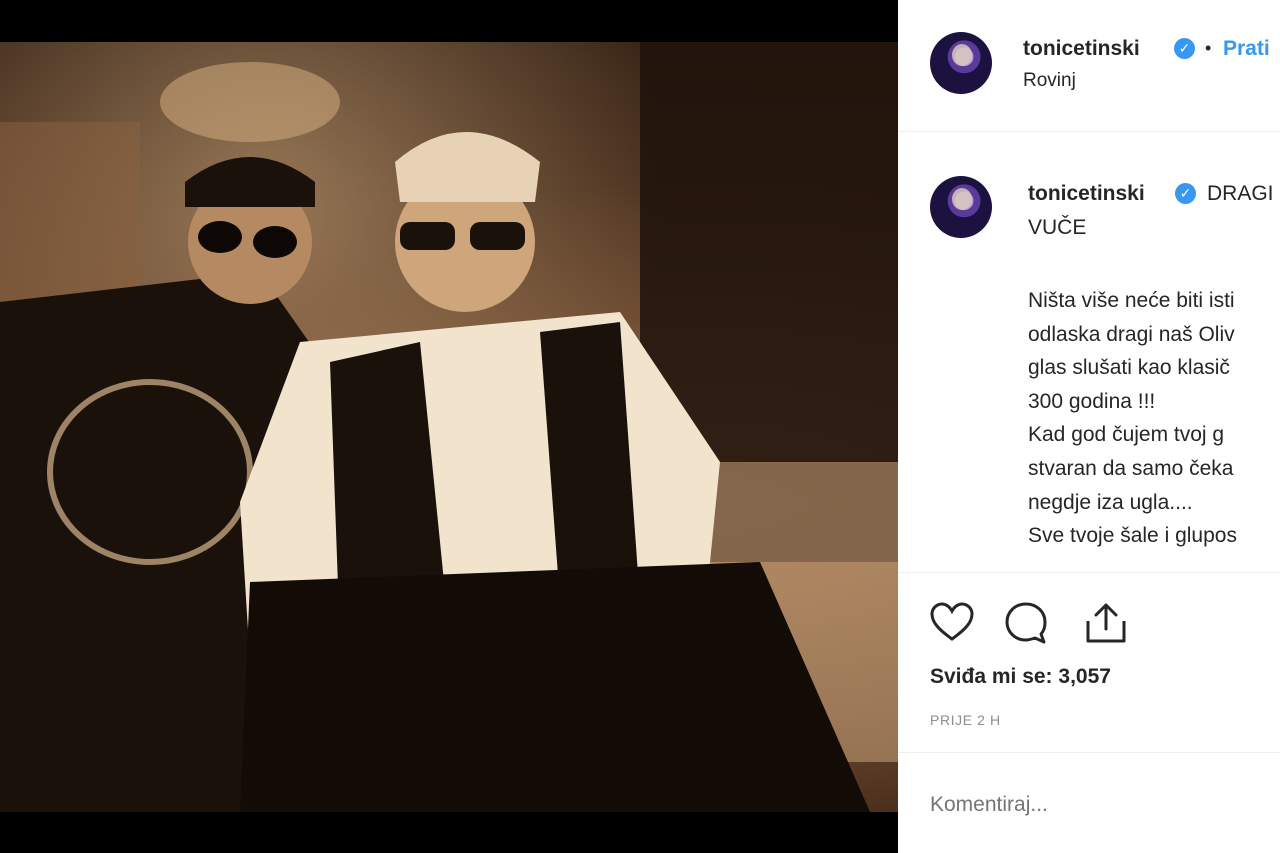 Image resolution: width=1280 pixels, height=853 pixels. I want to click on caption-avatar, so click(961, 207).